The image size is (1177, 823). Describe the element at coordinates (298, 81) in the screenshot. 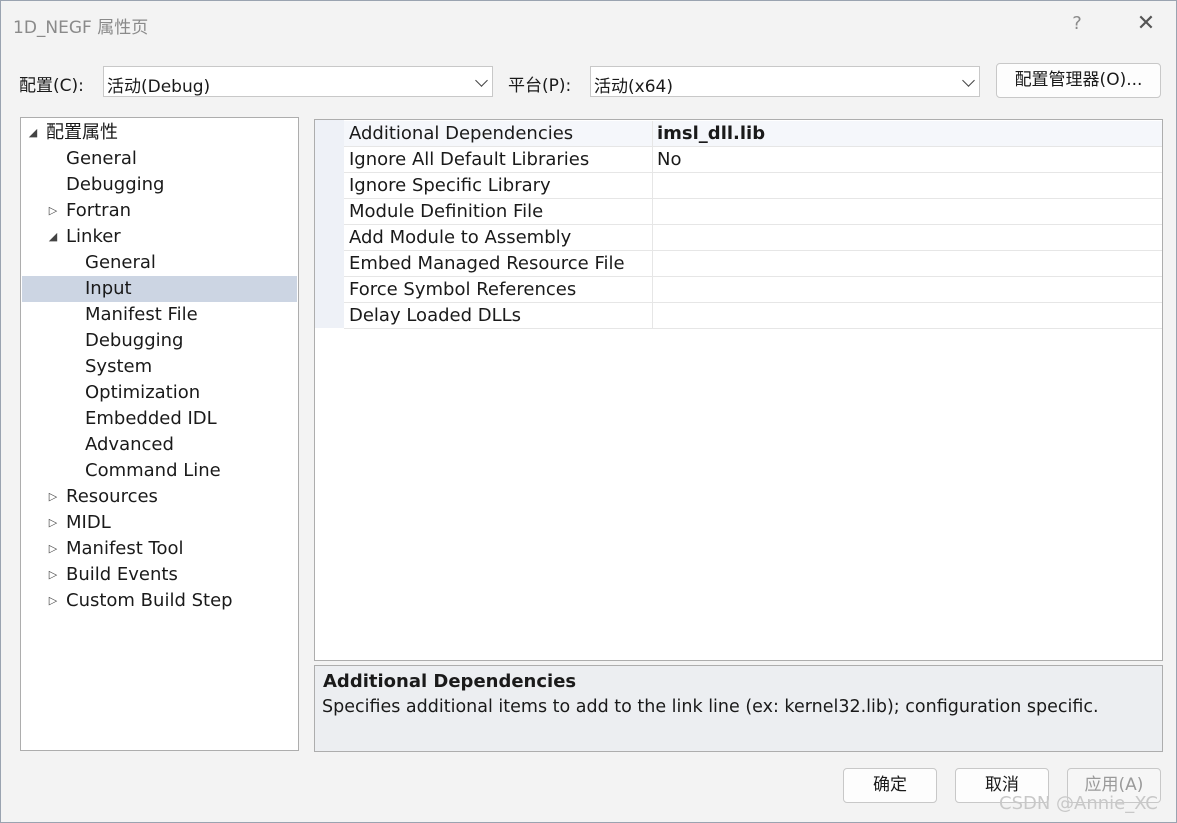

I see `configuration-dropdown: 活动(Debug)` at that location.